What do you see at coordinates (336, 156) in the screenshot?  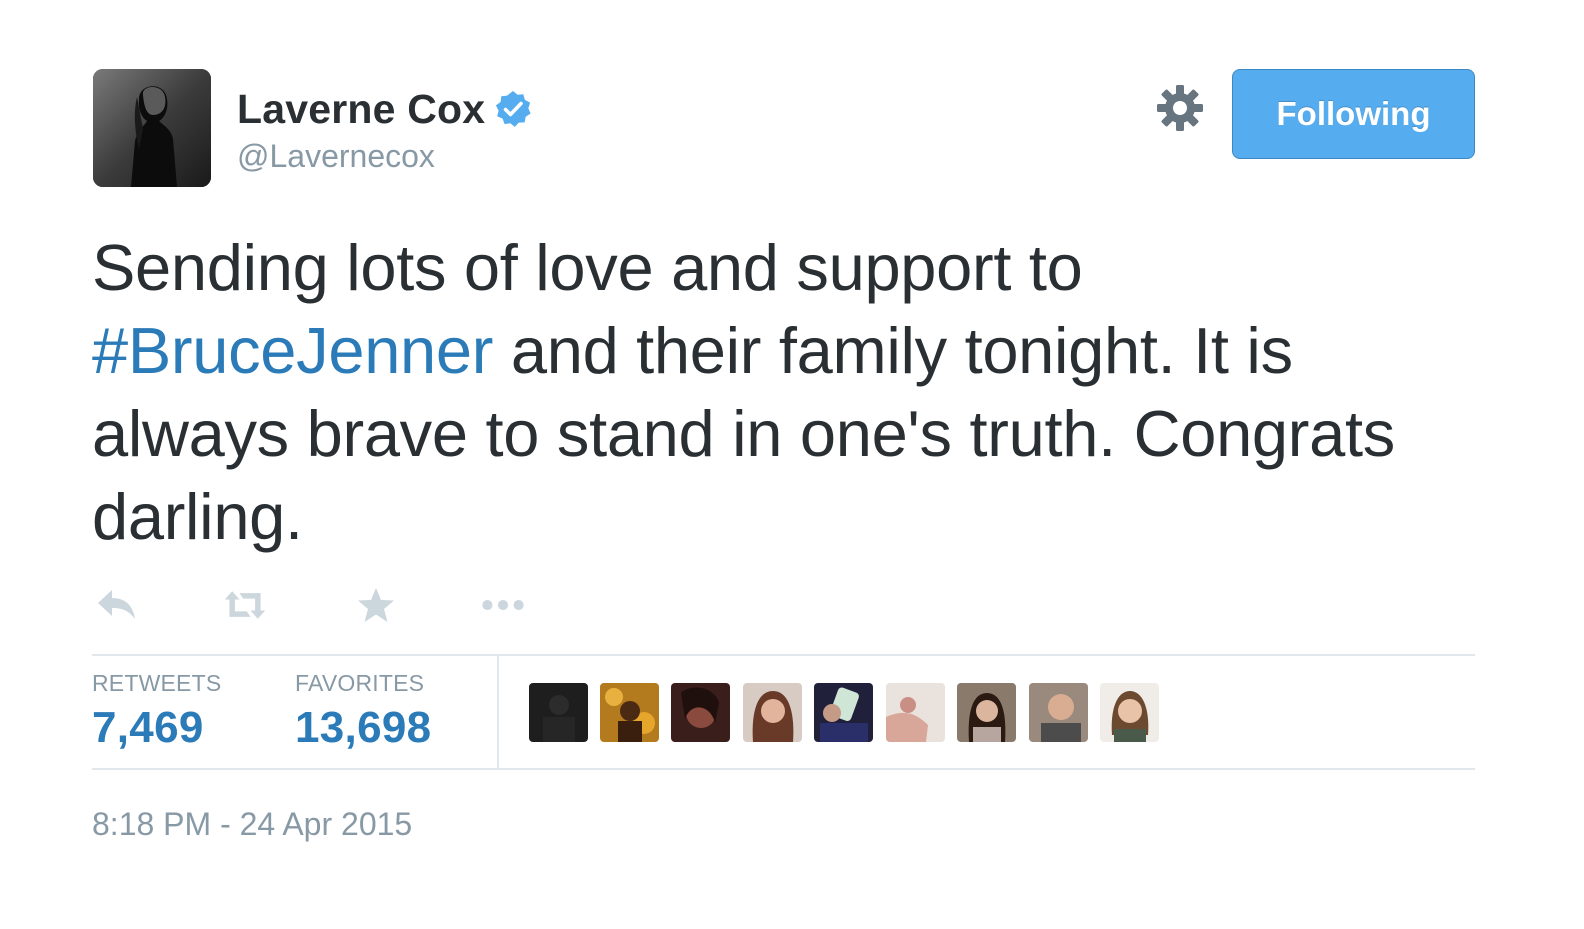 I see `author-handle: @Lavernecox` at bounding box center [336, 156].